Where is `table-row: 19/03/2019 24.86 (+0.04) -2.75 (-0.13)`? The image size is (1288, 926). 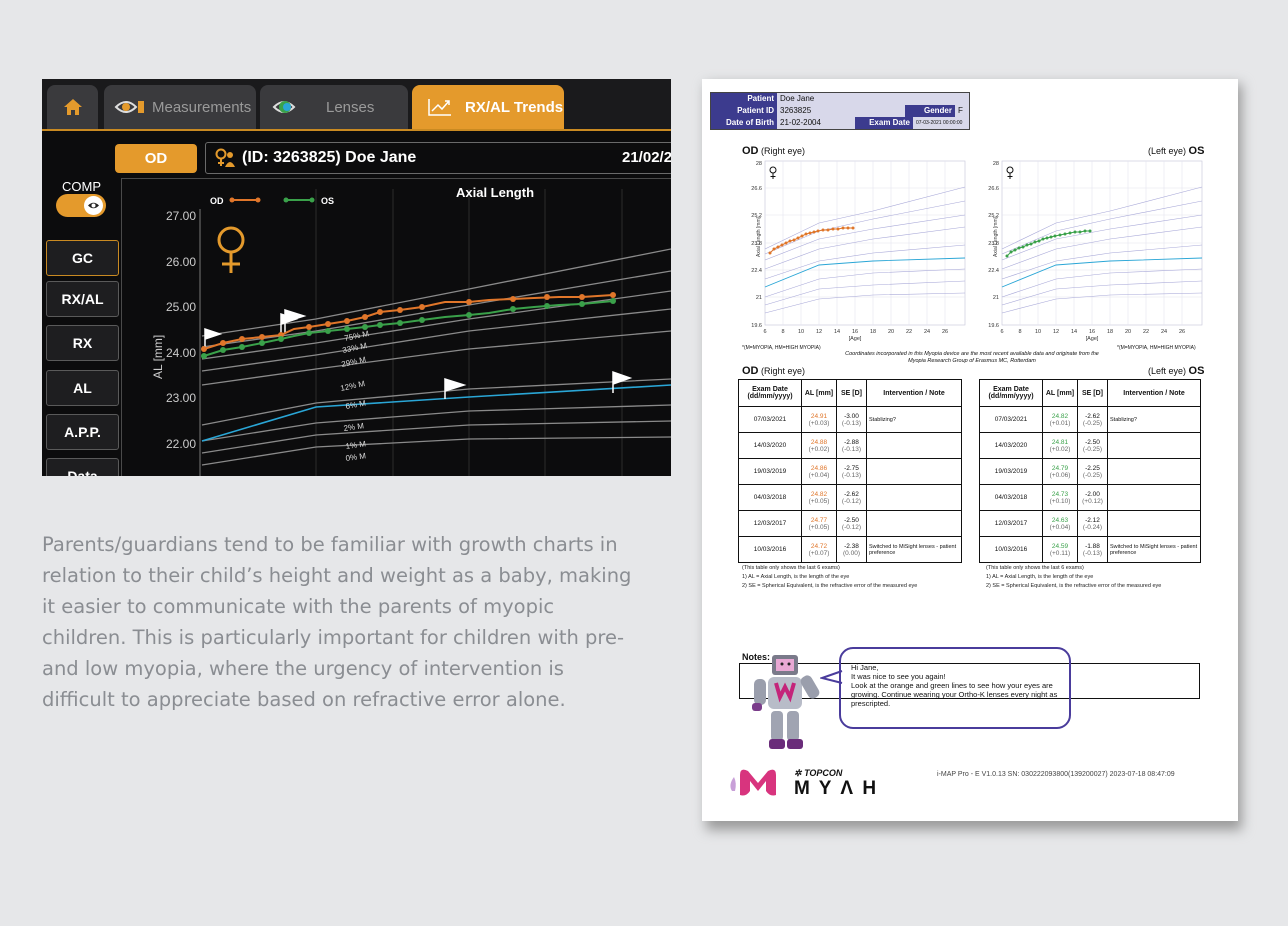 table-row: 19/03/2019 24.86 (+0.04) -2.75 (-0.13) is located at coordinates (850, 471).